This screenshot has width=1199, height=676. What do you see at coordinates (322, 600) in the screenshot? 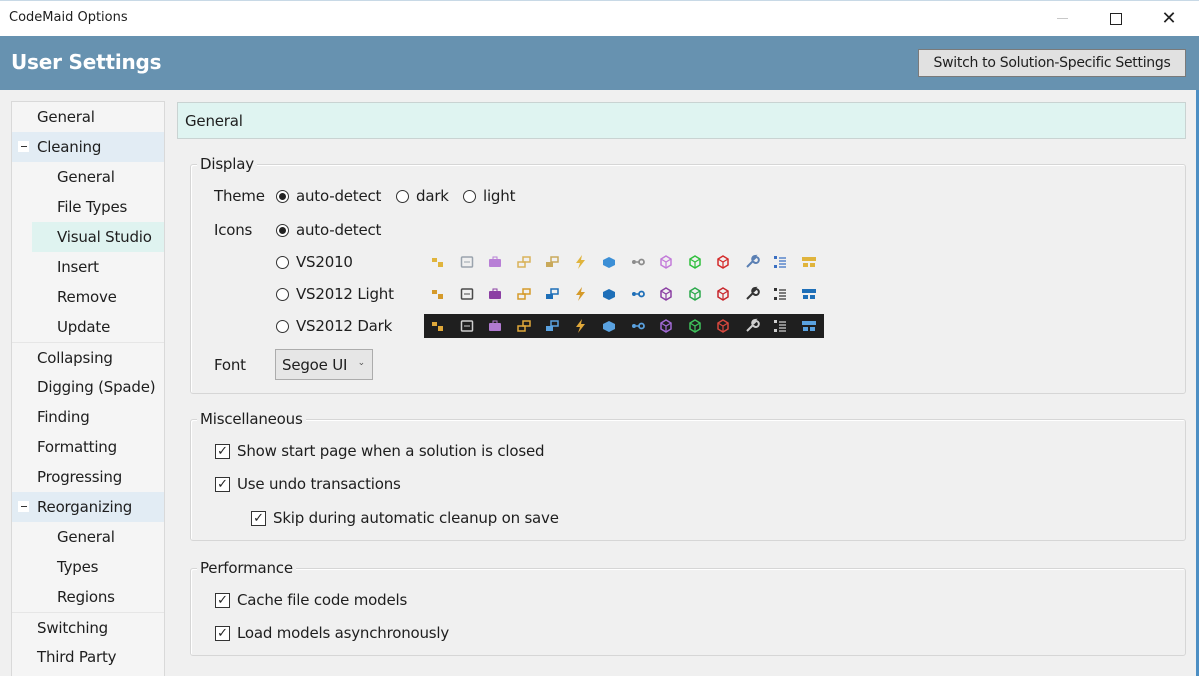
I see `checkbox-label: Cache file code models` at bounding box center [322, 600].